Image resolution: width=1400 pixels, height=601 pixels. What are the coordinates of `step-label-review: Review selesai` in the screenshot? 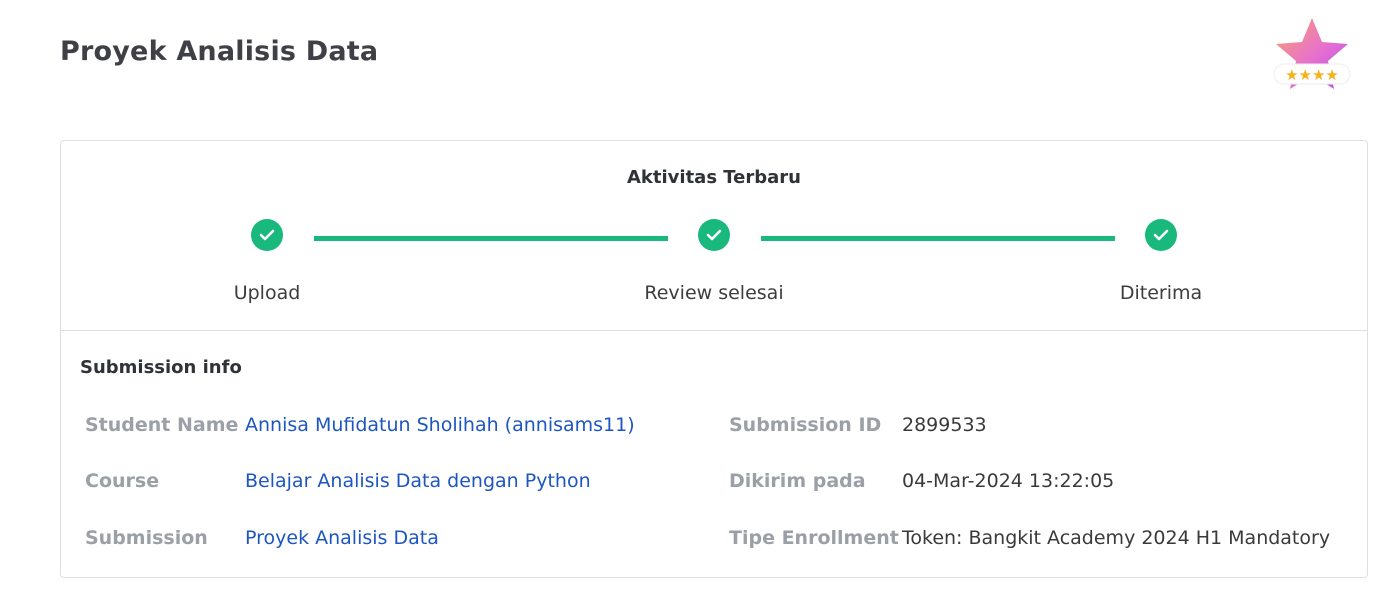 It's located at (714, 293).